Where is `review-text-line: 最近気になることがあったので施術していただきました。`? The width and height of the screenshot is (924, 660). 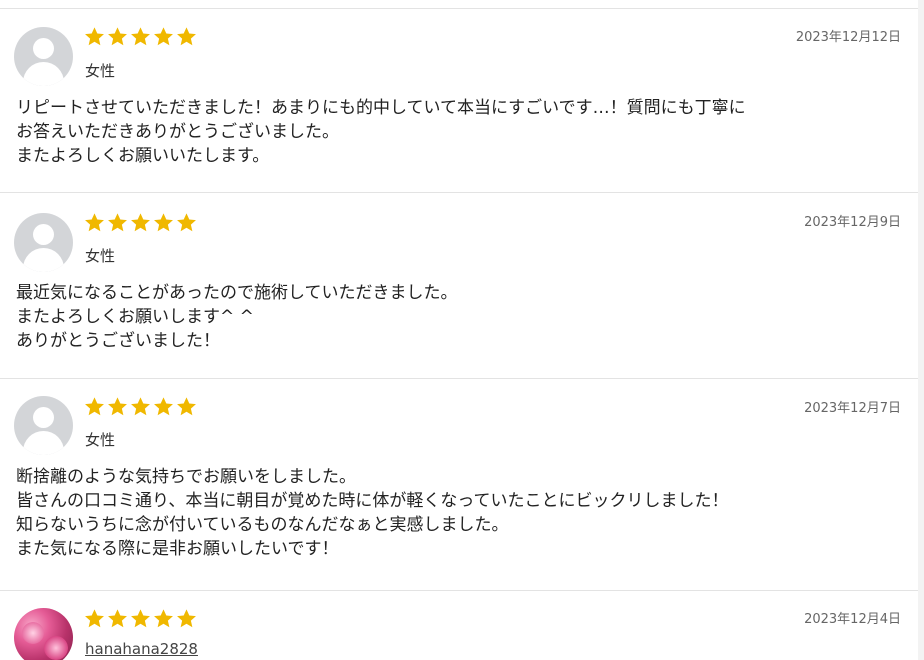 review-text-line: 最近気になることがあったので施術していただきました。 is located at coordinates (237, 293).